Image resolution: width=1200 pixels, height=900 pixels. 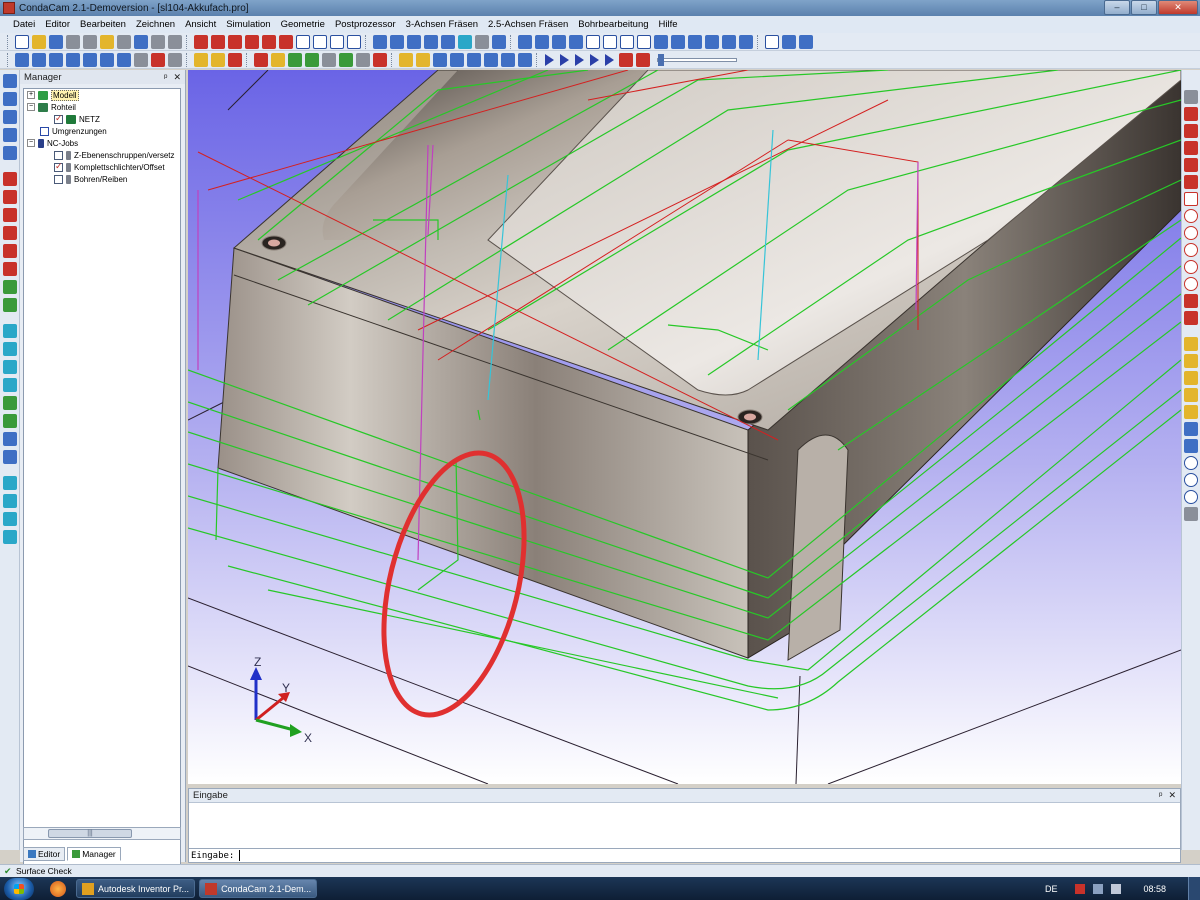 What do you see at coordinates (10, 537) in the screenshot?
I see `analyze-icon` at bounding box center [10, 537].